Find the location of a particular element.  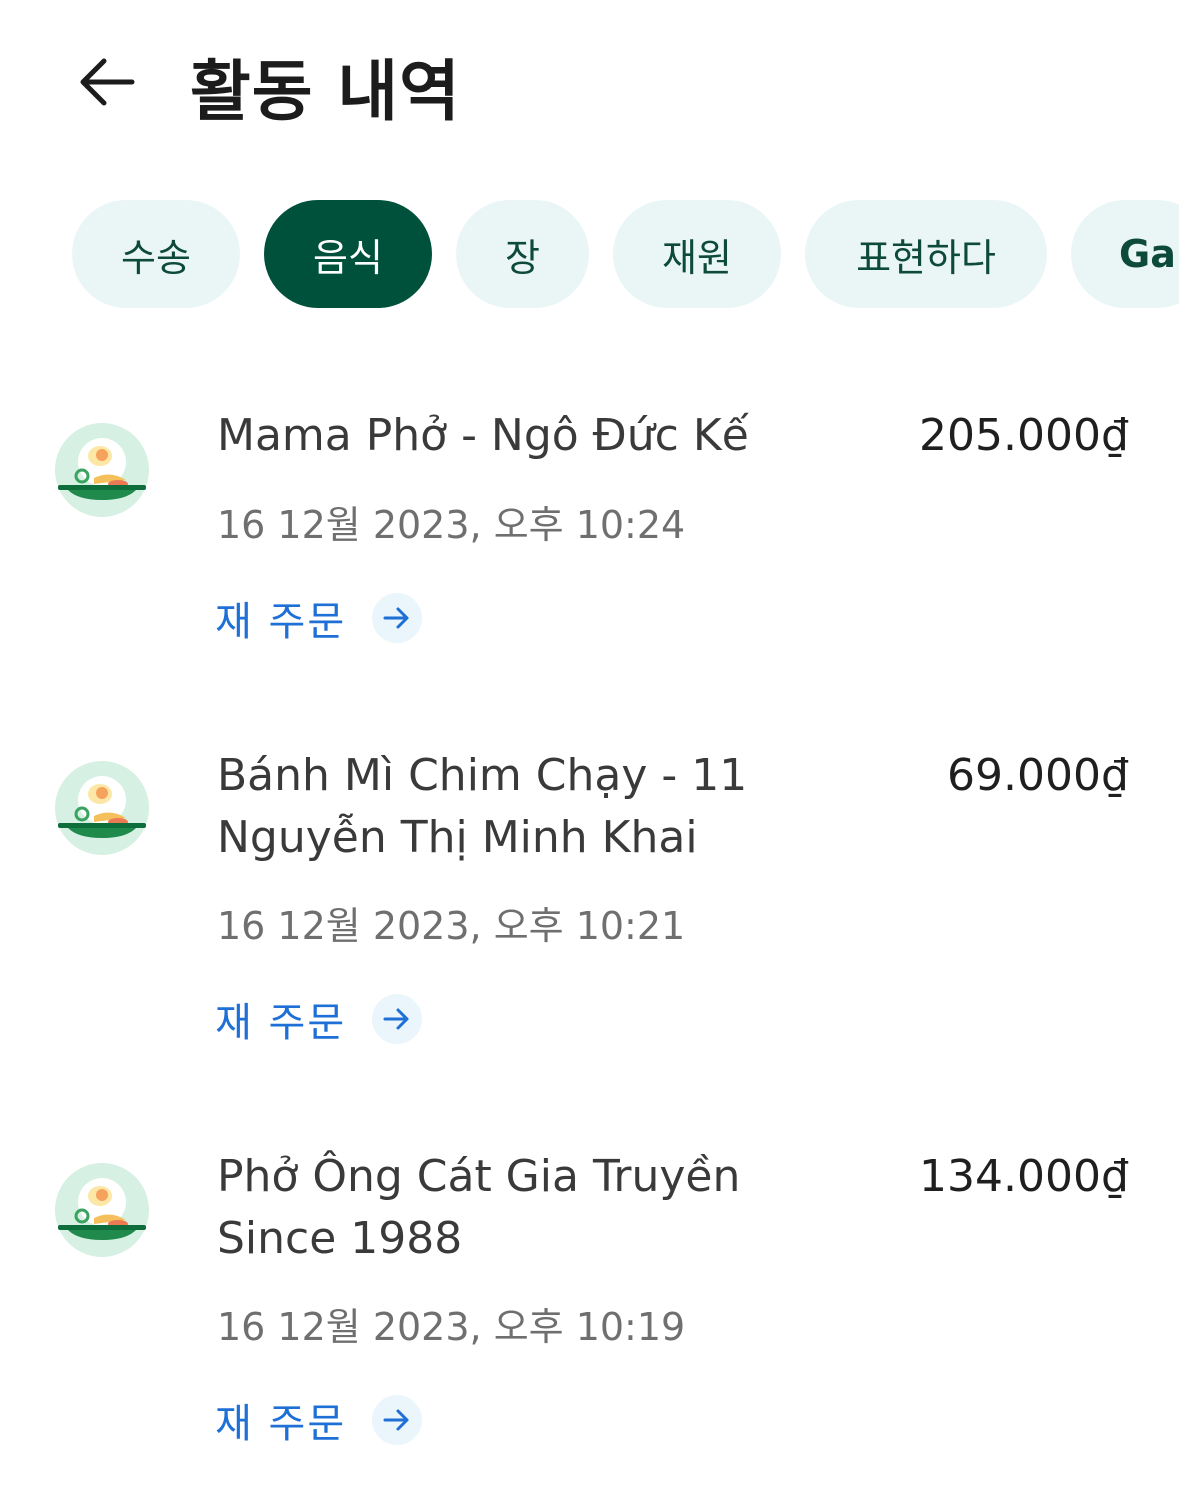

order-price: 134.000₫ is located at coordinates (1024, 1176).